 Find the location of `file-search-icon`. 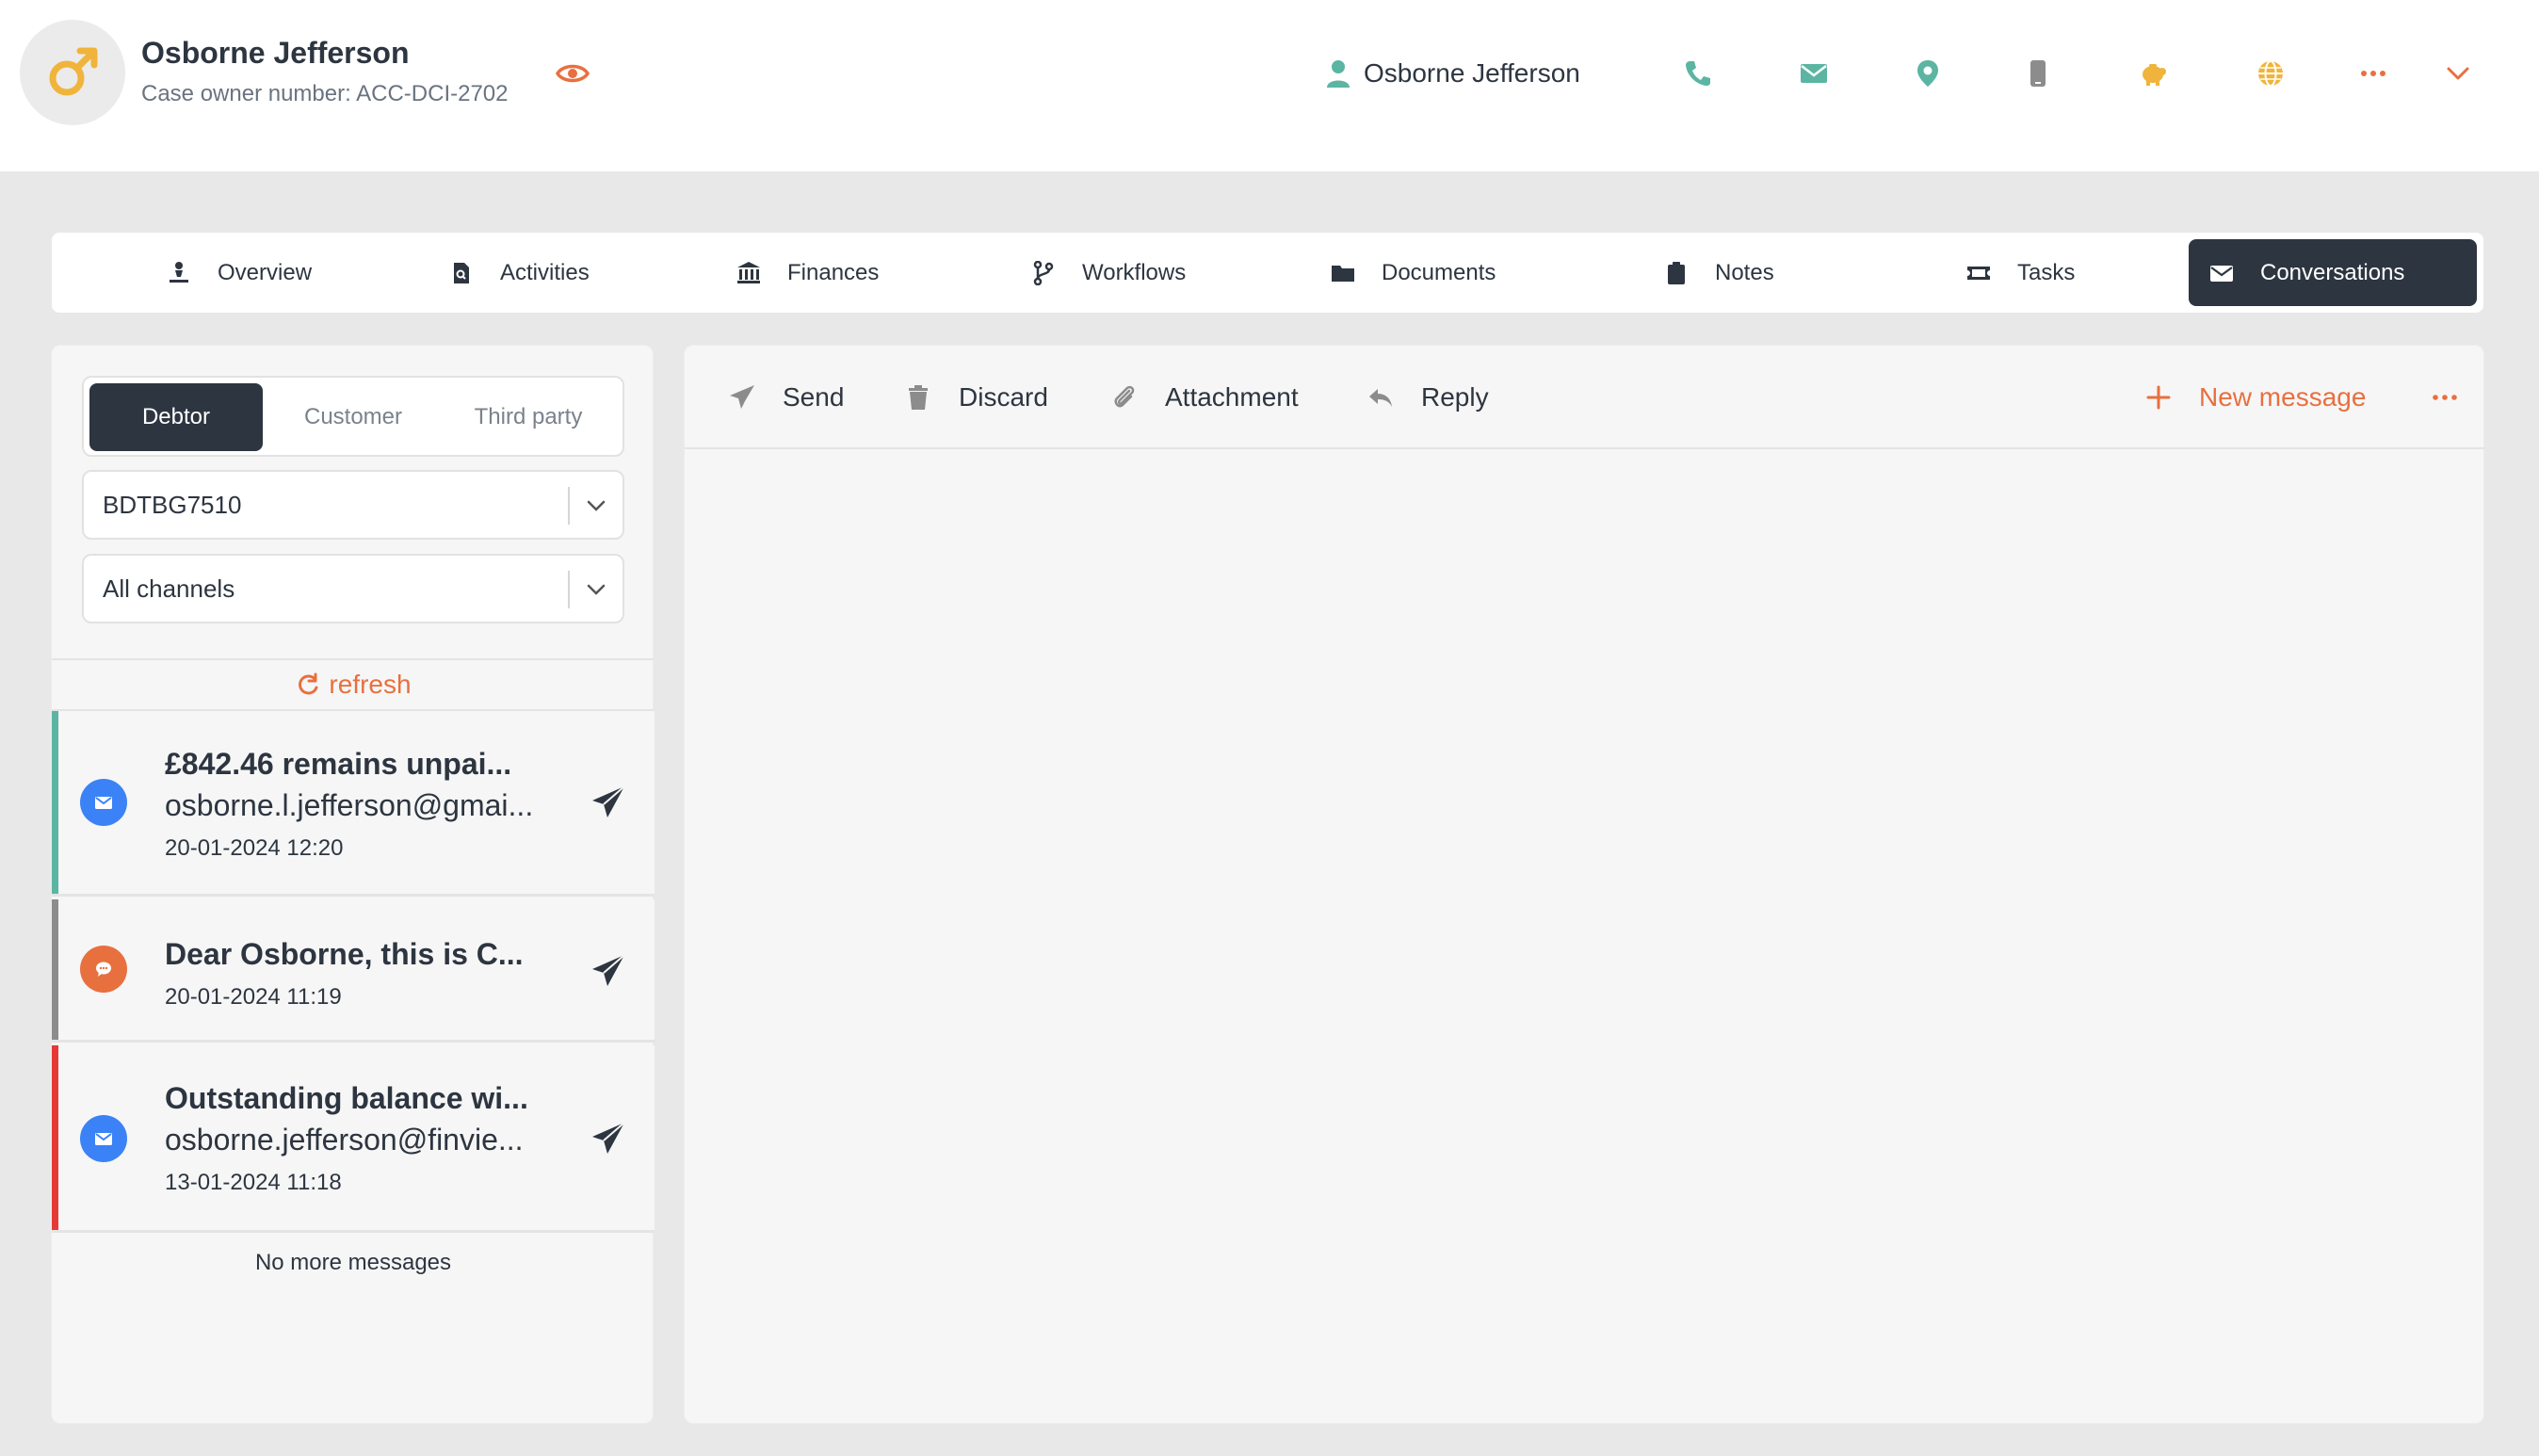

file-search-icon is located at coordinates (462, 272).